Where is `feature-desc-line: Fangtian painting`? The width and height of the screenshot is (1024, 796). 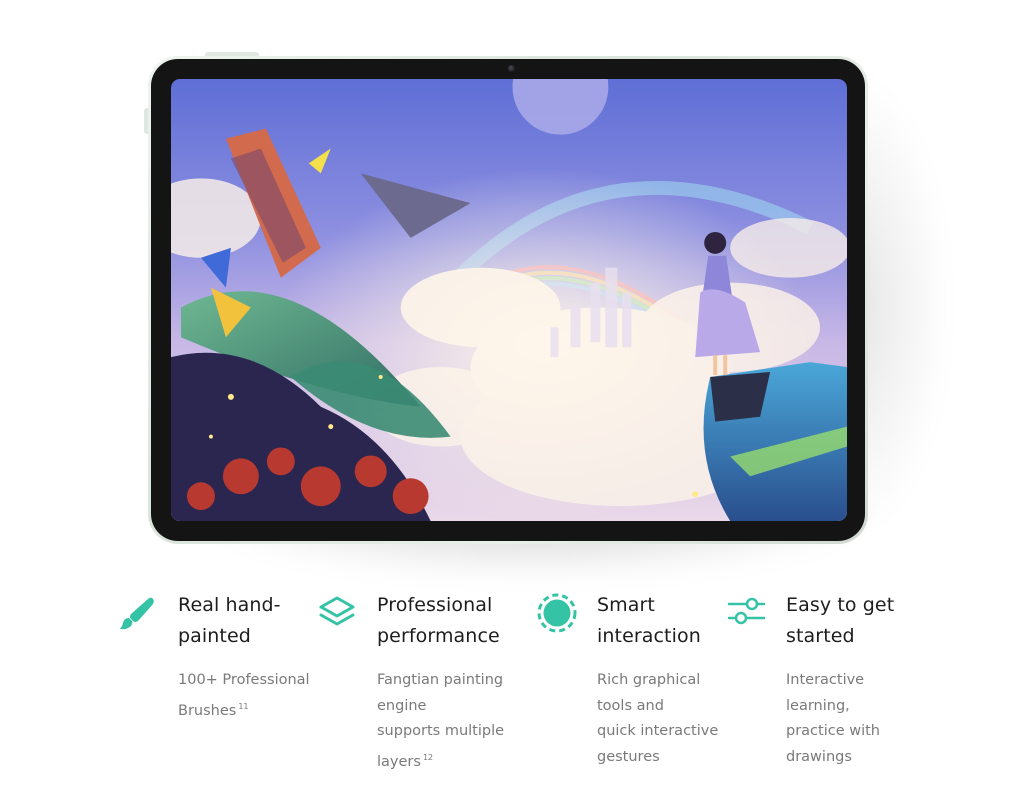 feature-desc-line: Fangtian painting is located at coordinates (440, 680).